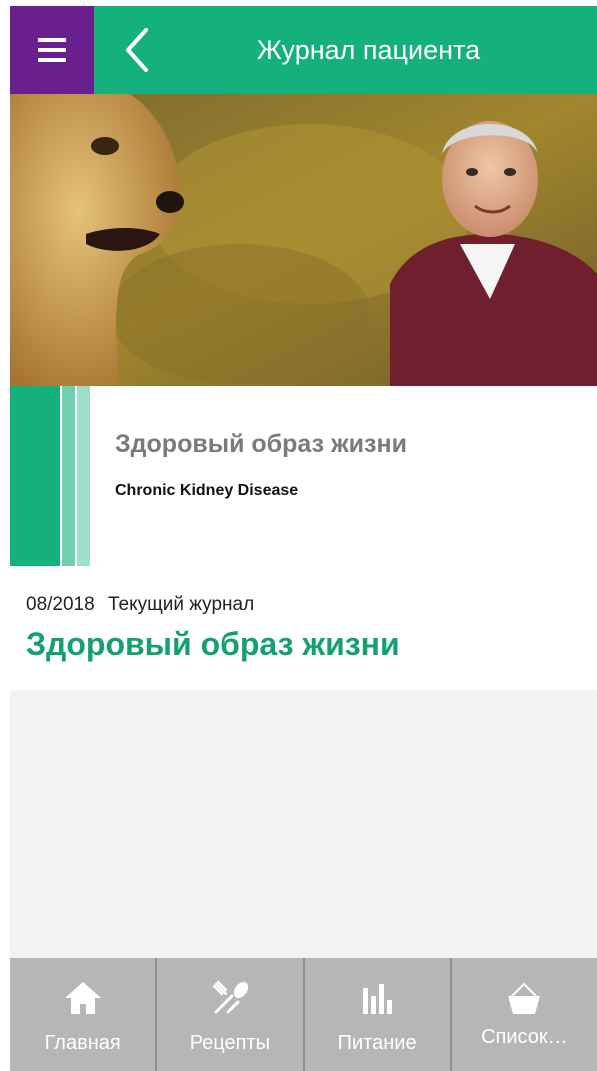 Image resolution: width=597 pixels, height=1071 pixels. Describe the element at coordinates (368, 50) in the screenshot. I see `page-title: Журнал пациента` at that location.